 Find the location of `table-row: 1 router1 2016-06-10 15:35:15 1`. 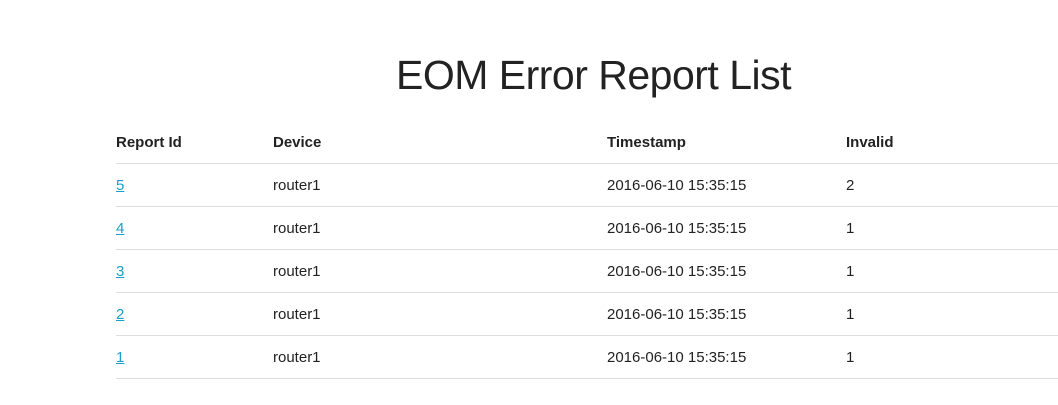

table-row: 1 router1 2016-06-10 15:35:15 1 is located at coordinates (587, 357).